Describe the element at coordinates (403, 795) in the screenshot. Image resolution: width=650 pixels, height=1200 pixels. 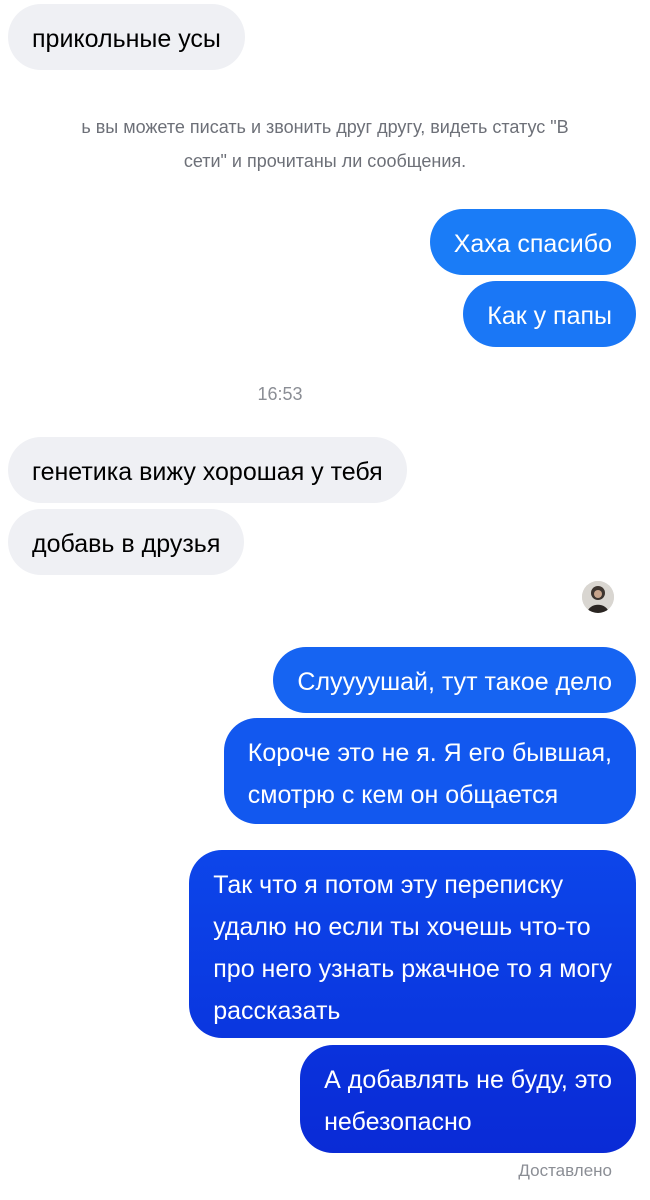
I see `message-text: смотрю с кем он общается` at that location.